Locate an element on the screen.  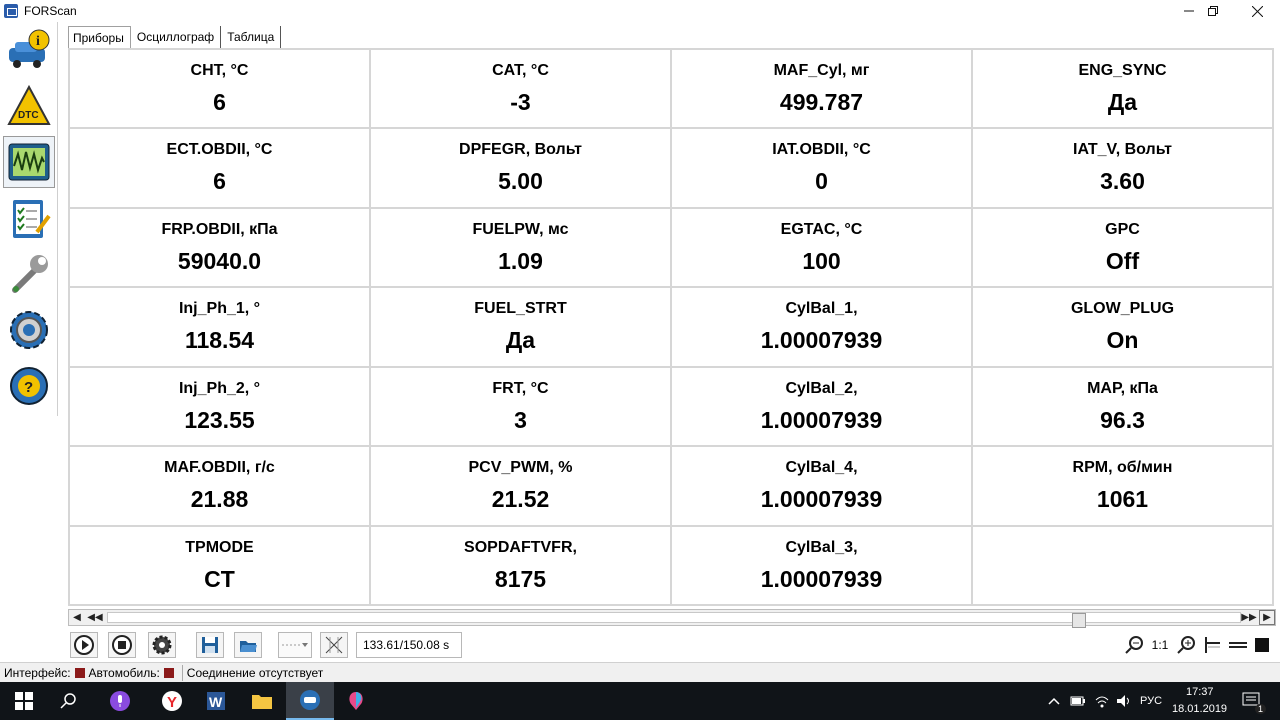
play-button is located at coordinates (84, 645).